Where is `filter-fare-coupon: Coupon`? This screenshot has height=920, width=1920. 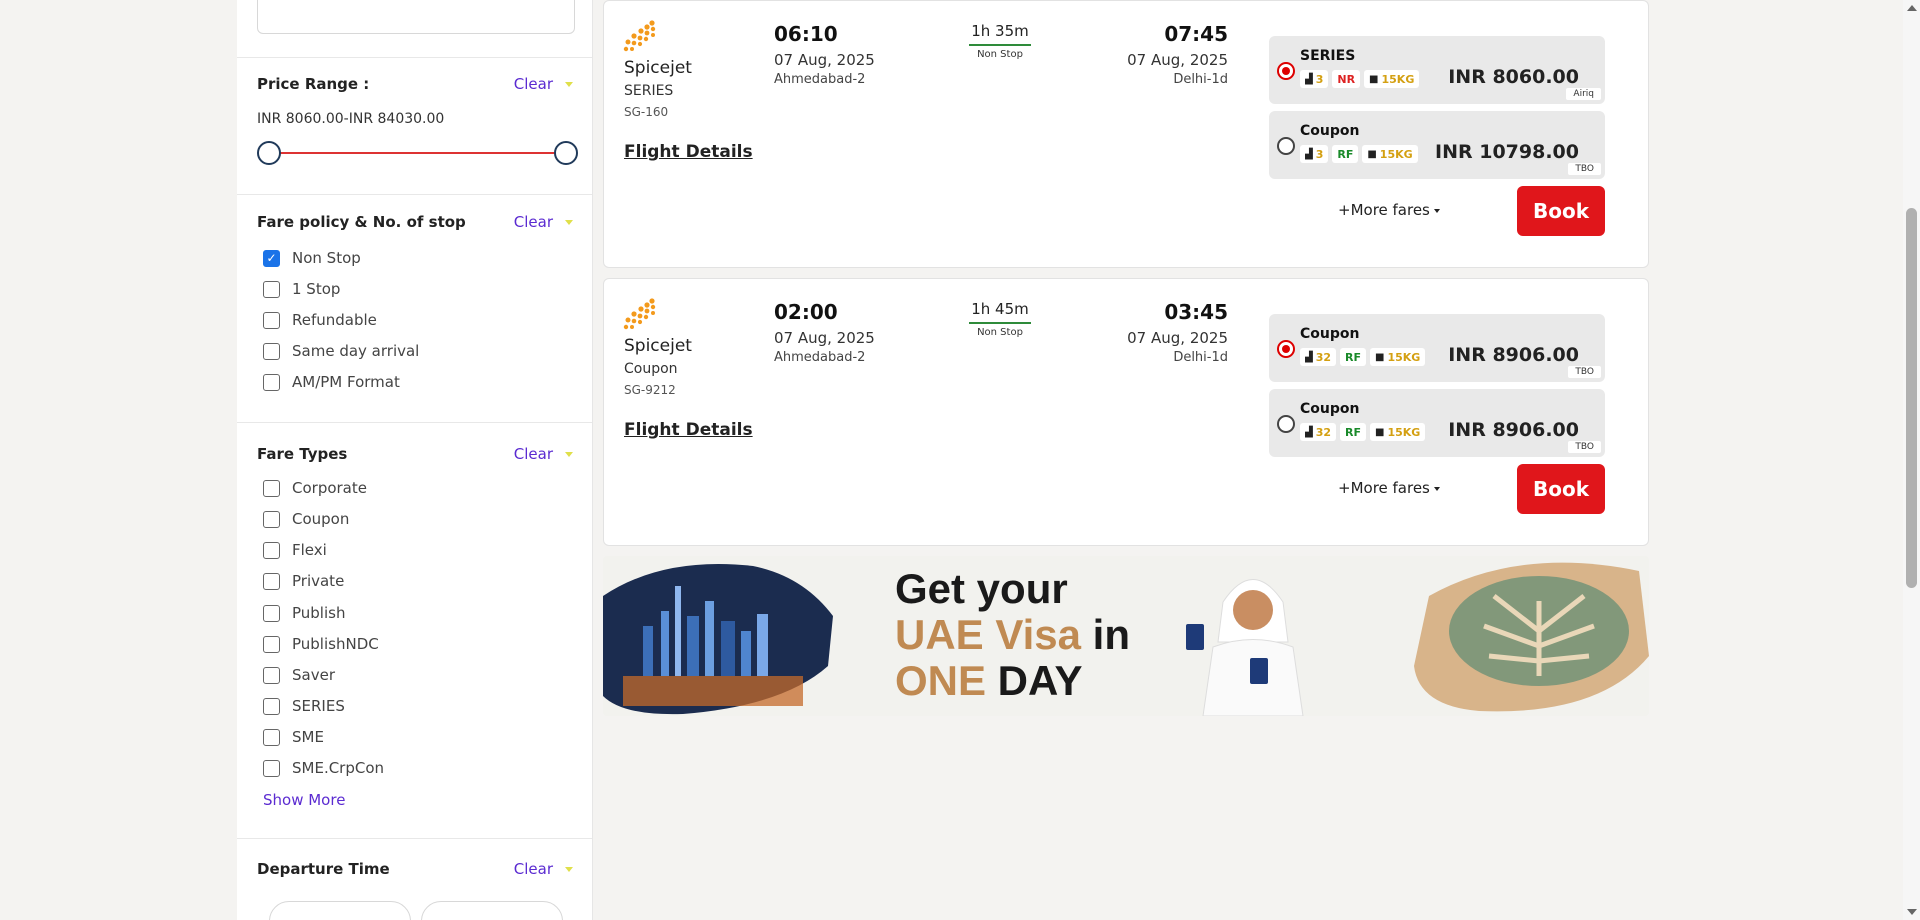
filter-fare-coupon: Coupon is located at coordinates (306, 519).